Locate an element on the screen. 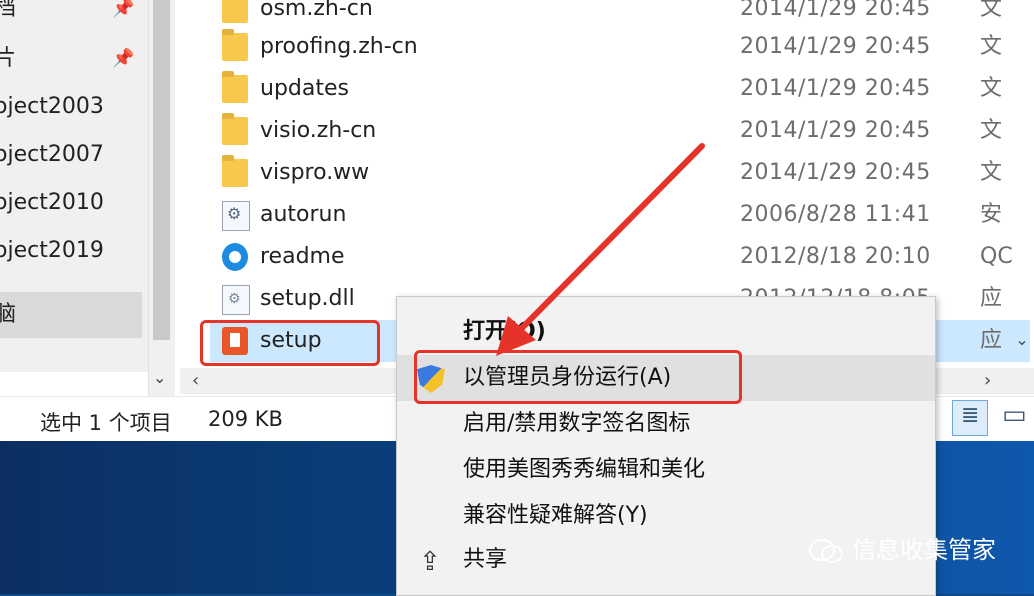 This screenshot has width=1034, height=596. nav-item-label: 片 is located at coordinates (8, 58).